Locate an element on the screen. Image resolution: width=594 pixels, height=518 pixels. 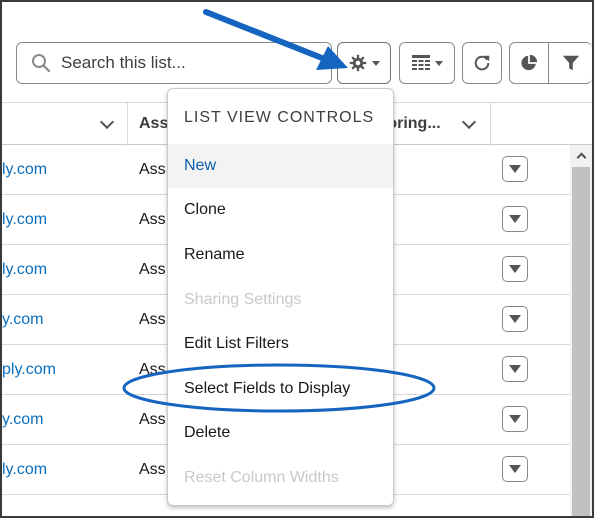
gear-icon is located at coordinates (357, 63).